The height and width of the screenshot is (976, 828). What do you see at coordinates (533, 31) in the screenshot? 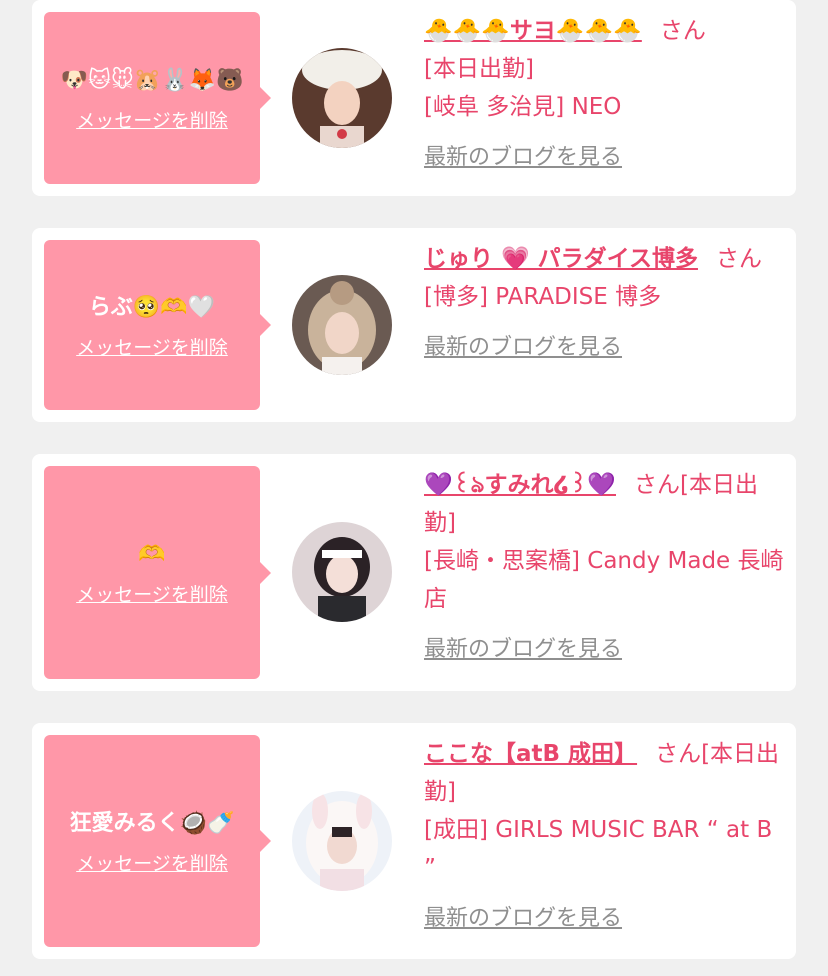
I see `cast-name-link: 🐣🐣🐣サヨ🐣🐣🐣` at bounding box center [533, 31].